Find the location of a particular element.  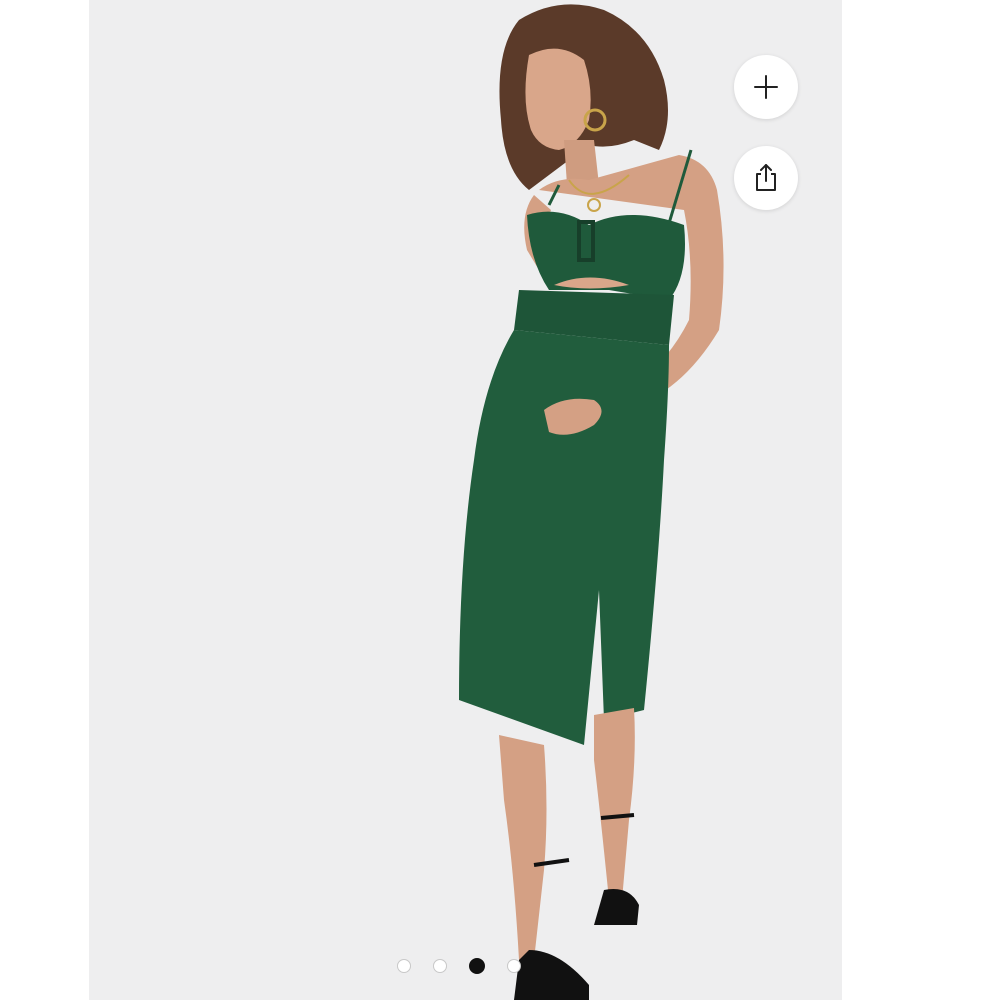

share-button is located at coordinates (766, 178).